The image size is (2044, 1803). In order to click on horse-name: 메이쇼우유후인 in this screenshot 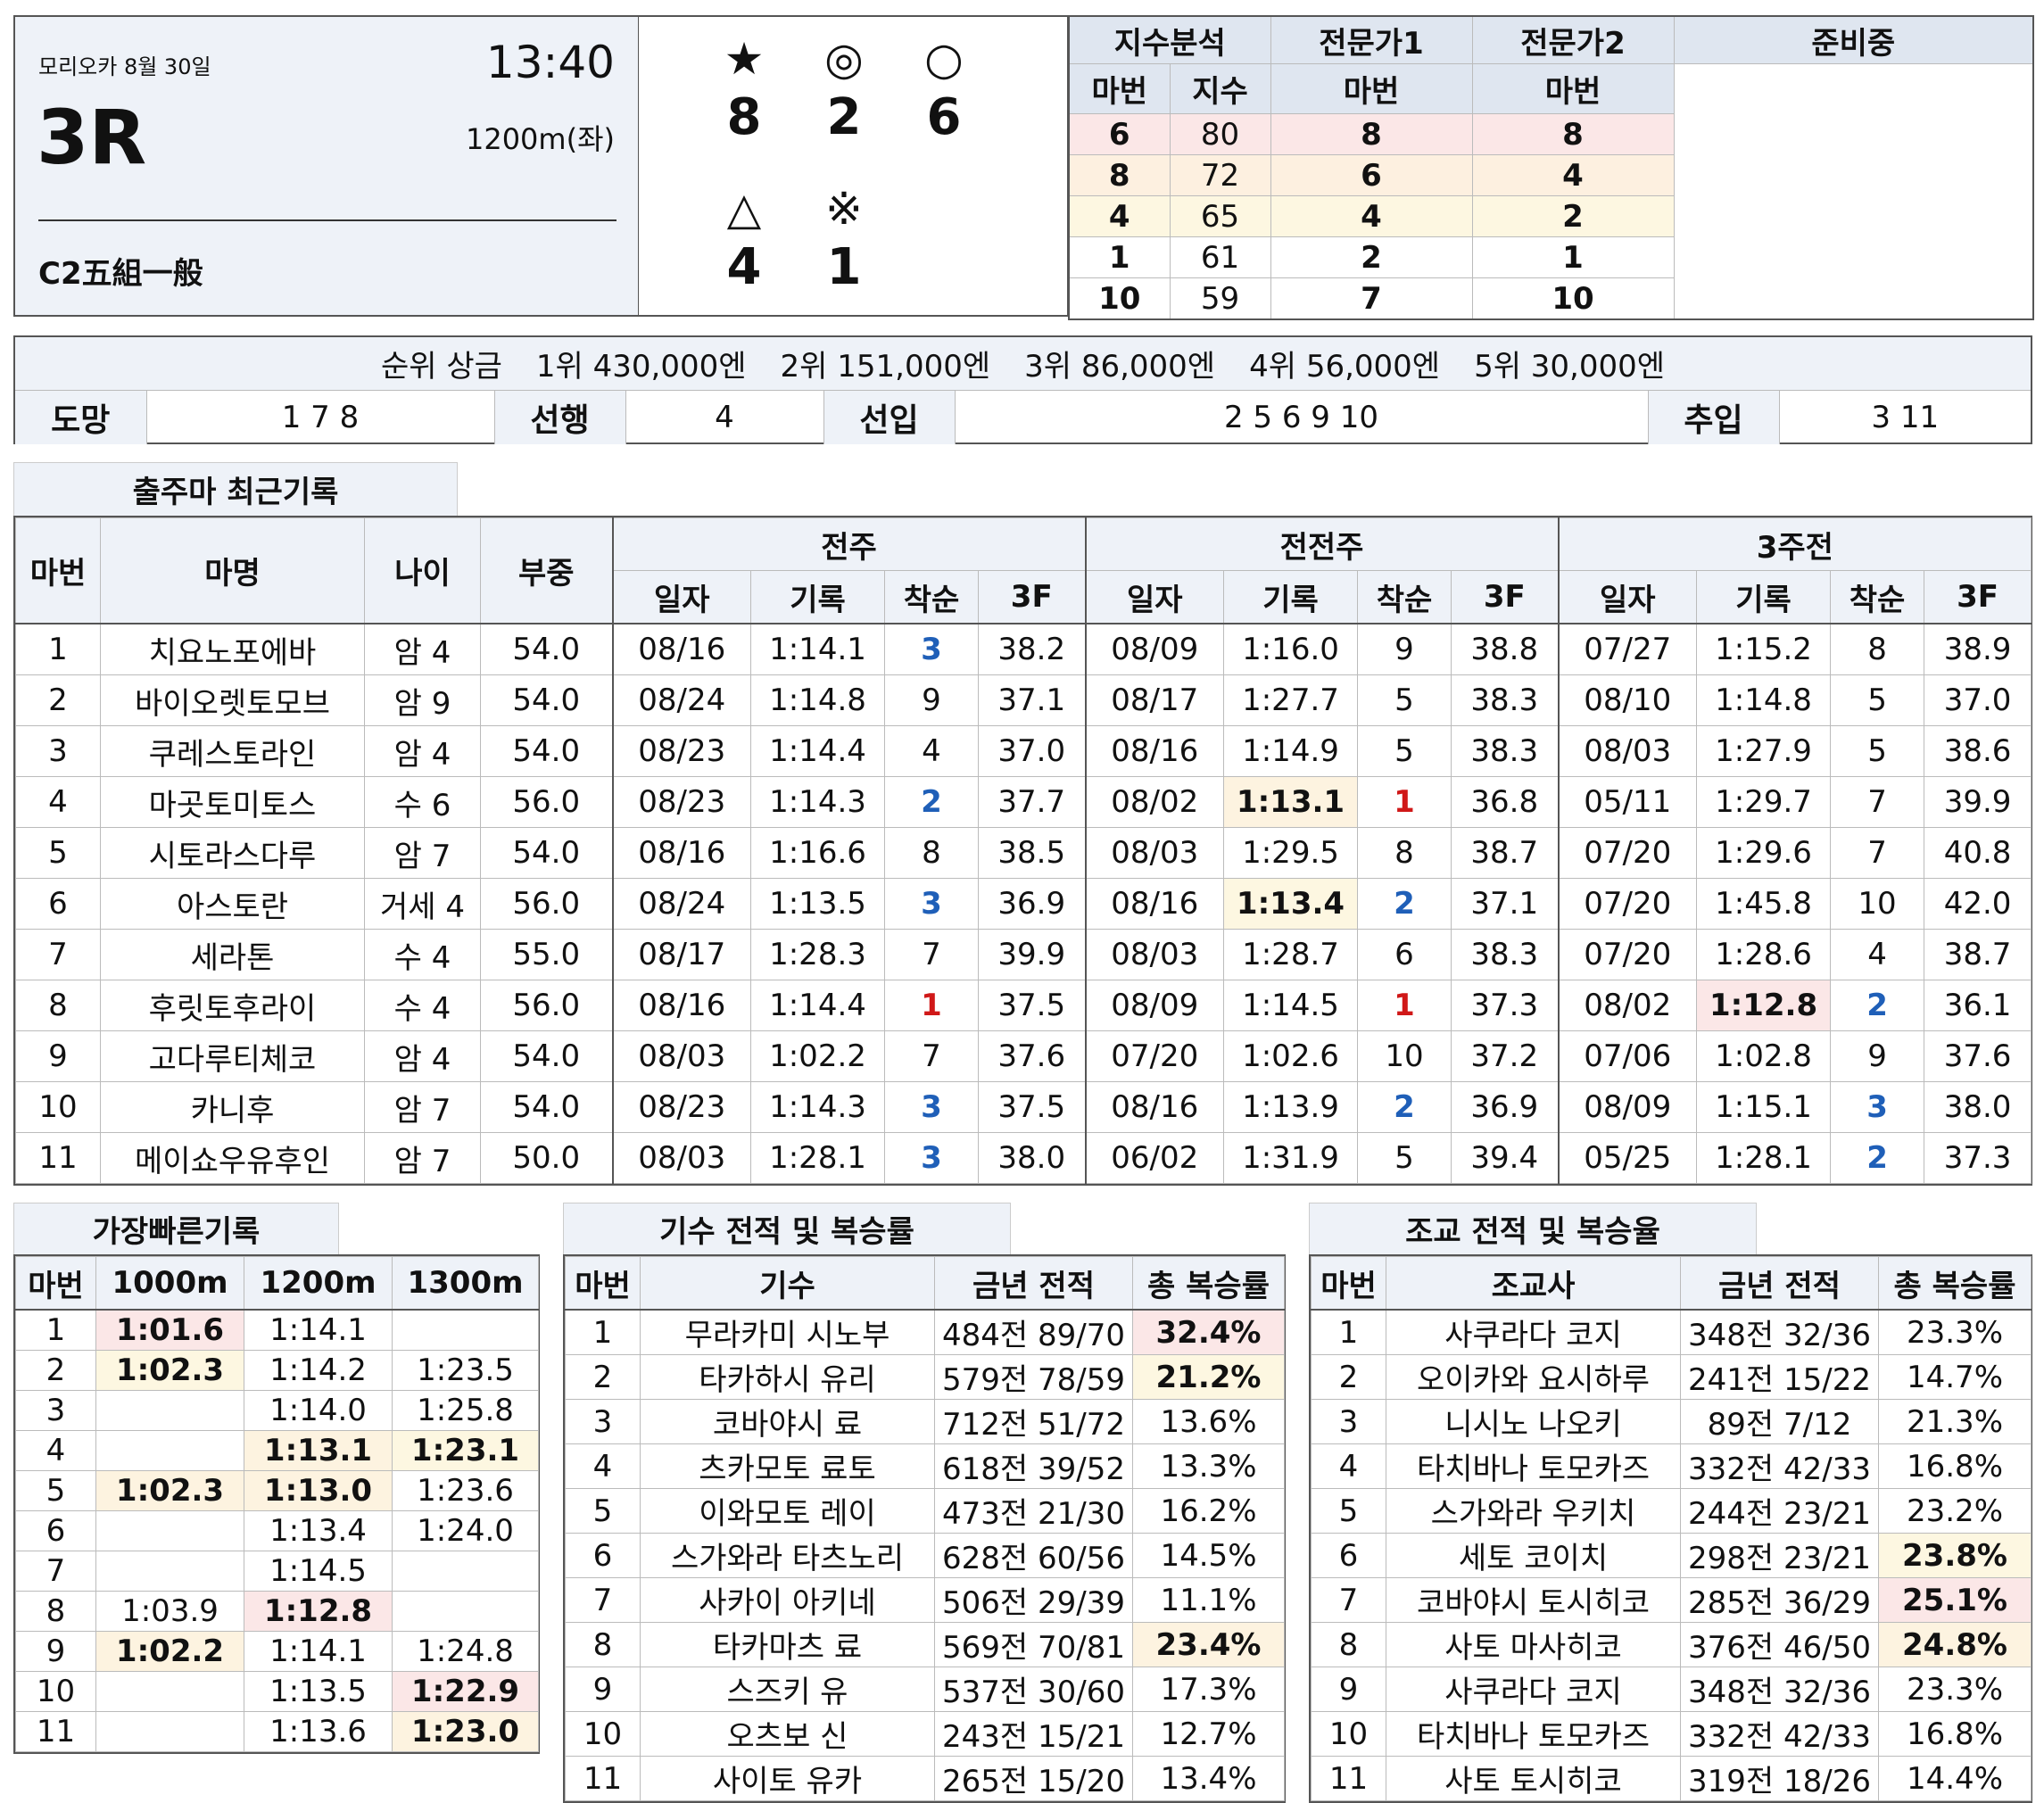, I will do `click(232, 1158)`.